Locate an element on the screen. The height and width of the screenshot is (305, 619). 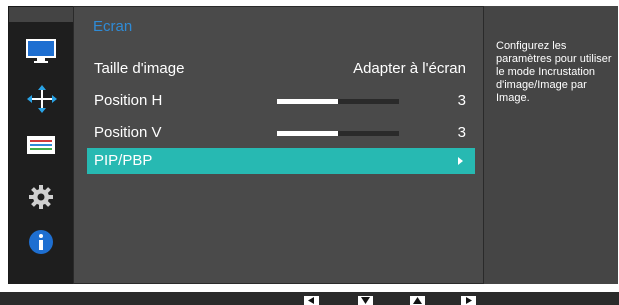
right-arrow-icon is located at coordinates (468, 300).